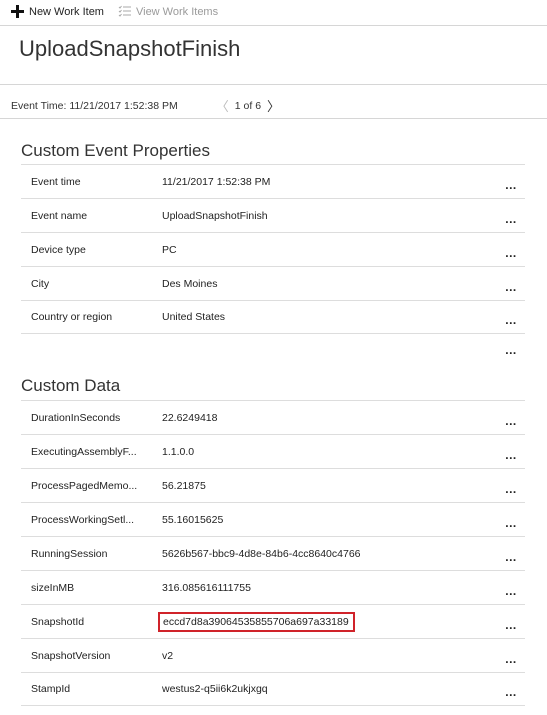 This screenshot has height=715, width=547. What do you see at coordinates (194, 317) in the screenshot?
I see `property-value-text: United States` at bounding box center [194, 317].